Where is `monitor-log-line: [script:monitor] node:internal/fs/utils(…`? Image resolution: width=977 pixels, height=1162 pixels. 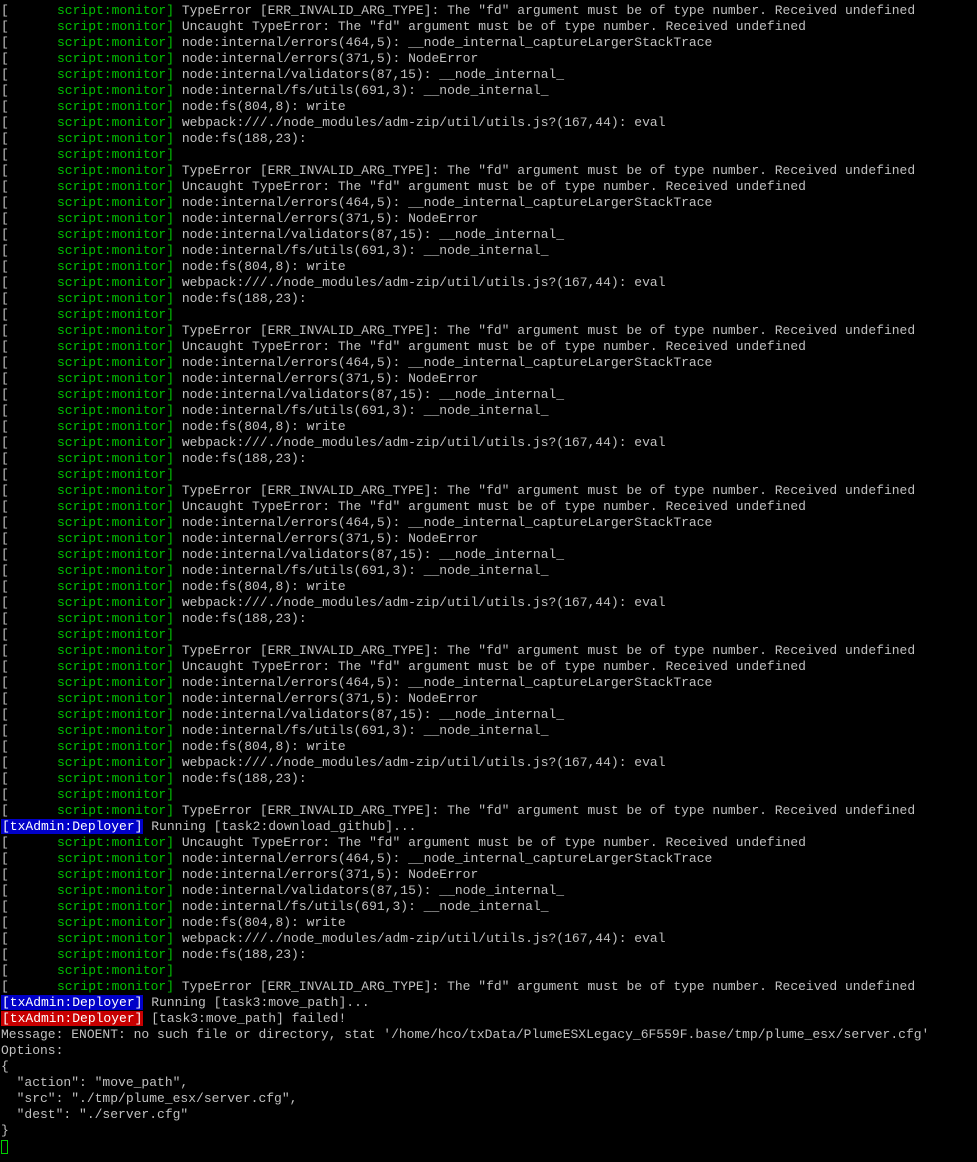
monitor-log-line: [script:monitor] node:internal/fs/utils(… is located at coordinates (489, 251).